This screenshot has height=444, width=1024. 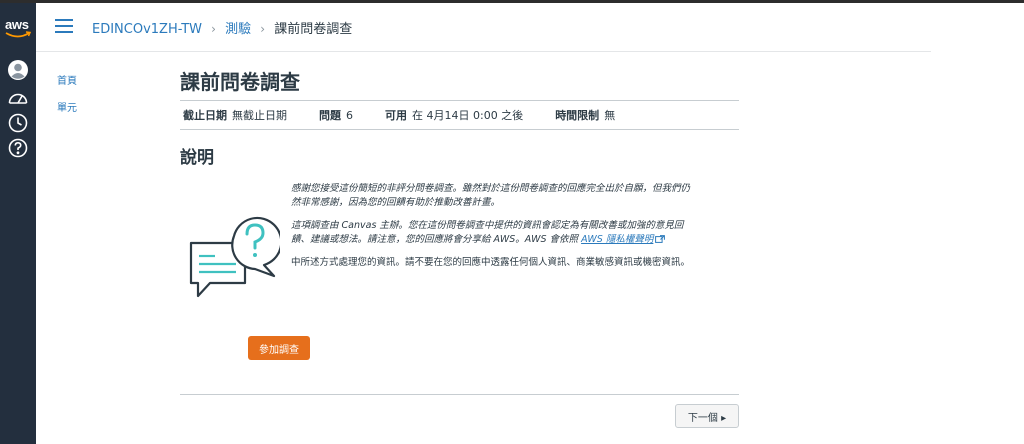 What do you see at coordinates (238, 29) in the screenshot?
I see `breadcrumb-quizzes-link: 測驗` at bounding box center [238, 29].